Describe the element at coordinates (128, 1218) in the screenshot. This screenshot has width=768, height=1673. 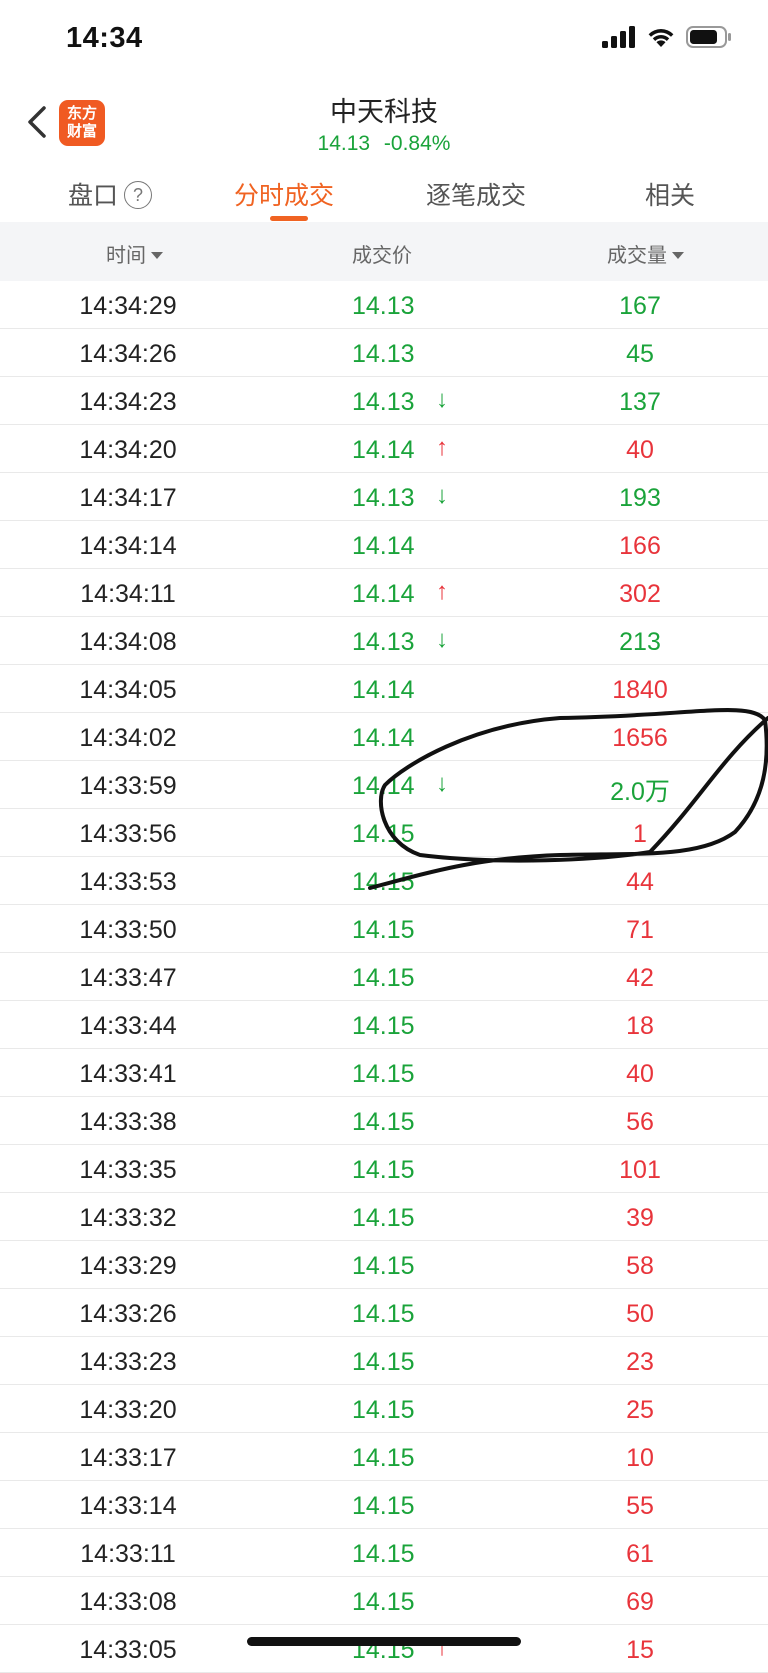
I see `trade-time: 14:33:32` at that location.